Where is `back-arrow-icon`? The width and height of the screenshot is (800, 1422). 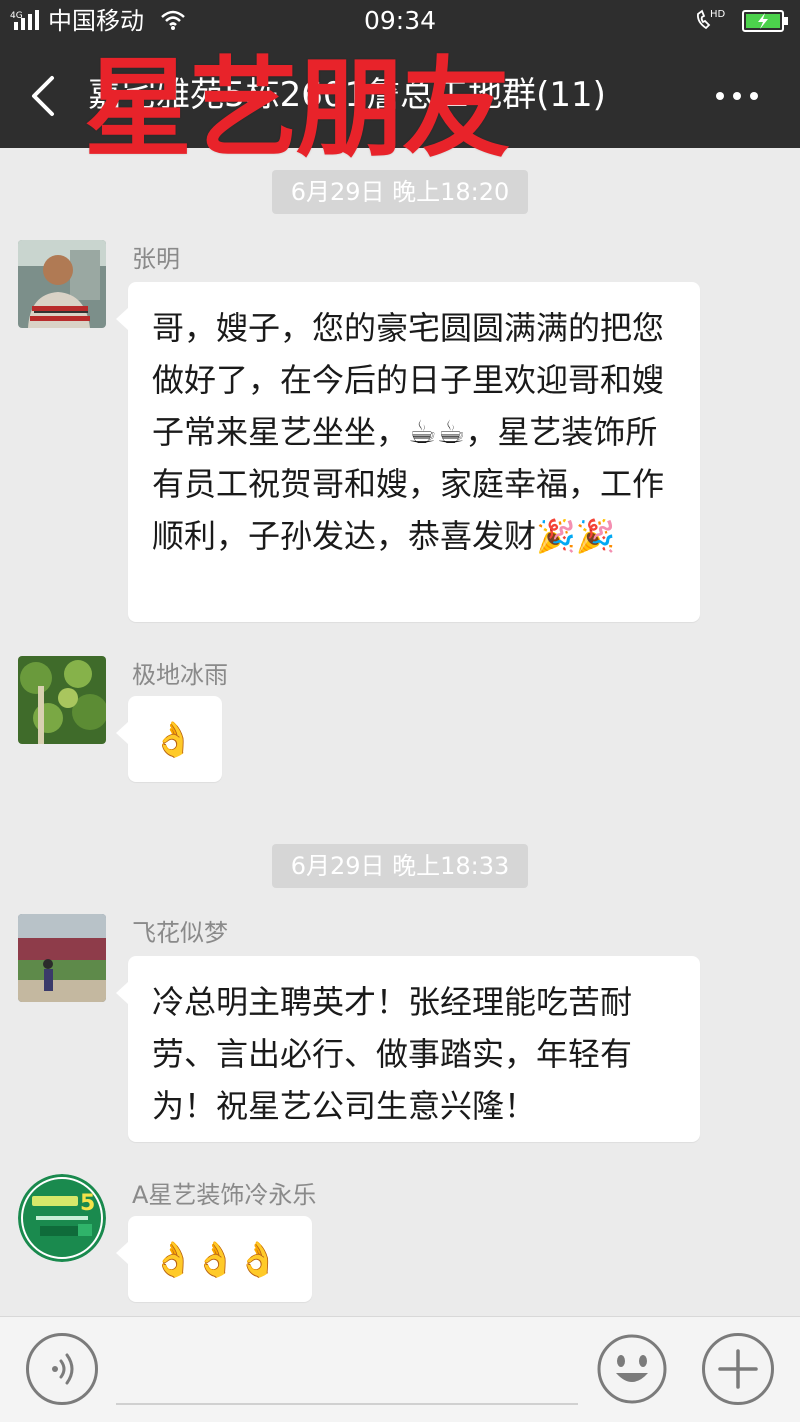
back-arrow-icon is located at coordinates (43, 96).